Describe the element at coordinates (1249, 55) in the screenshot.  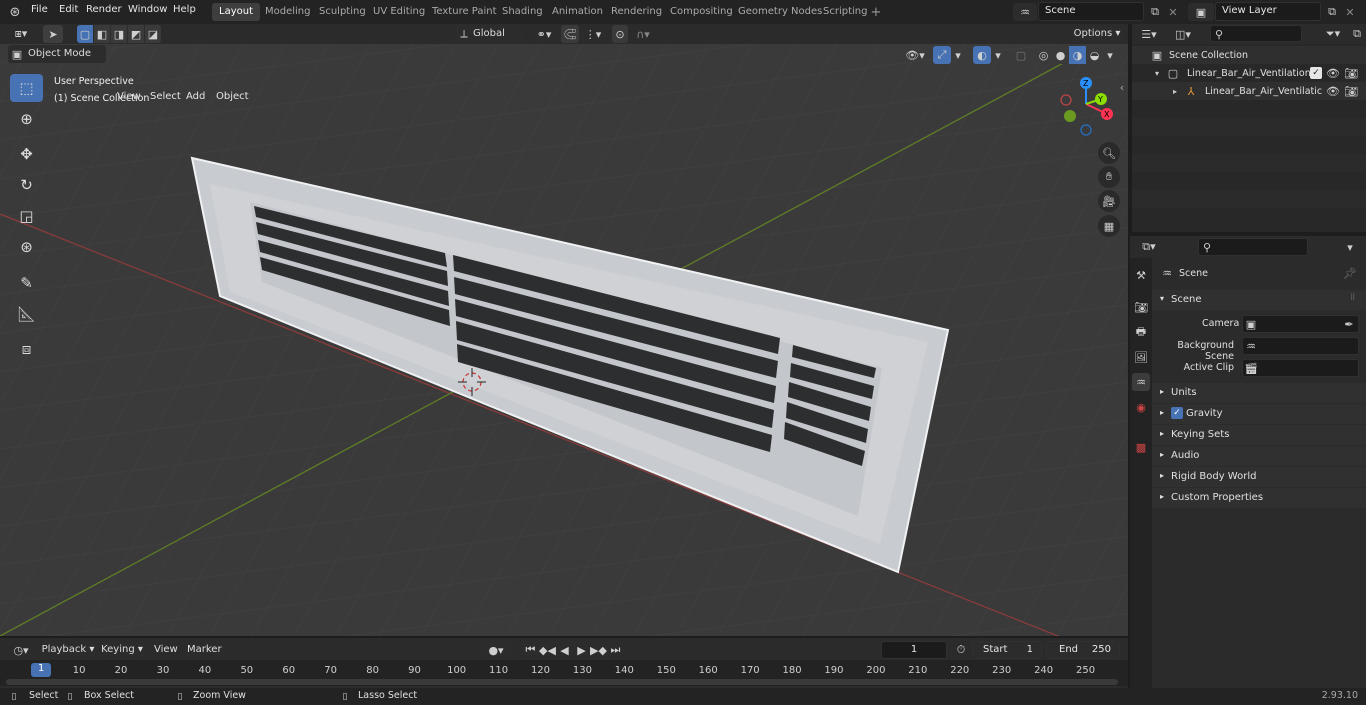
I see `outliner-row: ▣ Scene Collection` at that location.